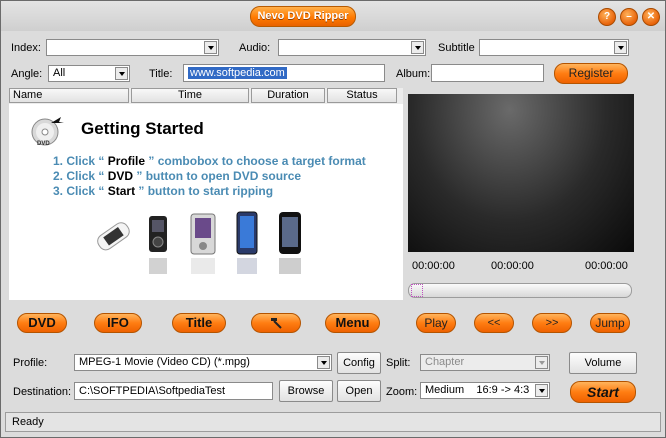 Image resolution: width=666 pixels, height=438 pixels. Describe the element at coordinates (69, 95) in the screenshot. I see `column-header-name: Name` at that location.